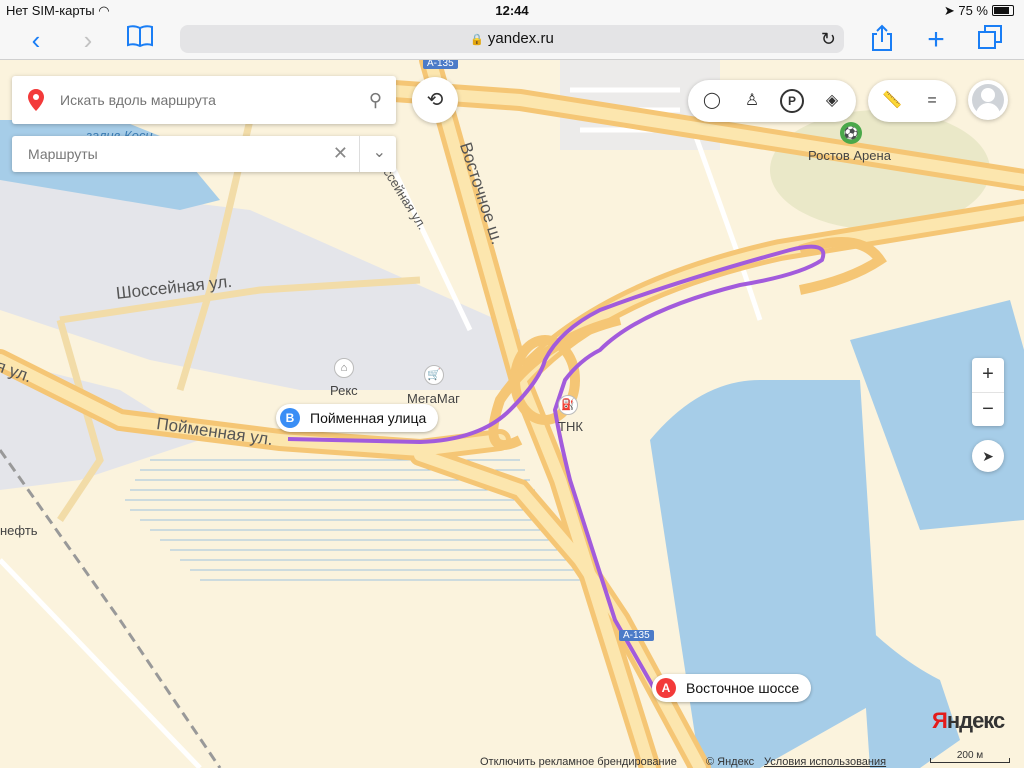 The width and height of the screenshot is (1024, 768). I want to click on waypoint-b-badge: B, so click(290, 418).